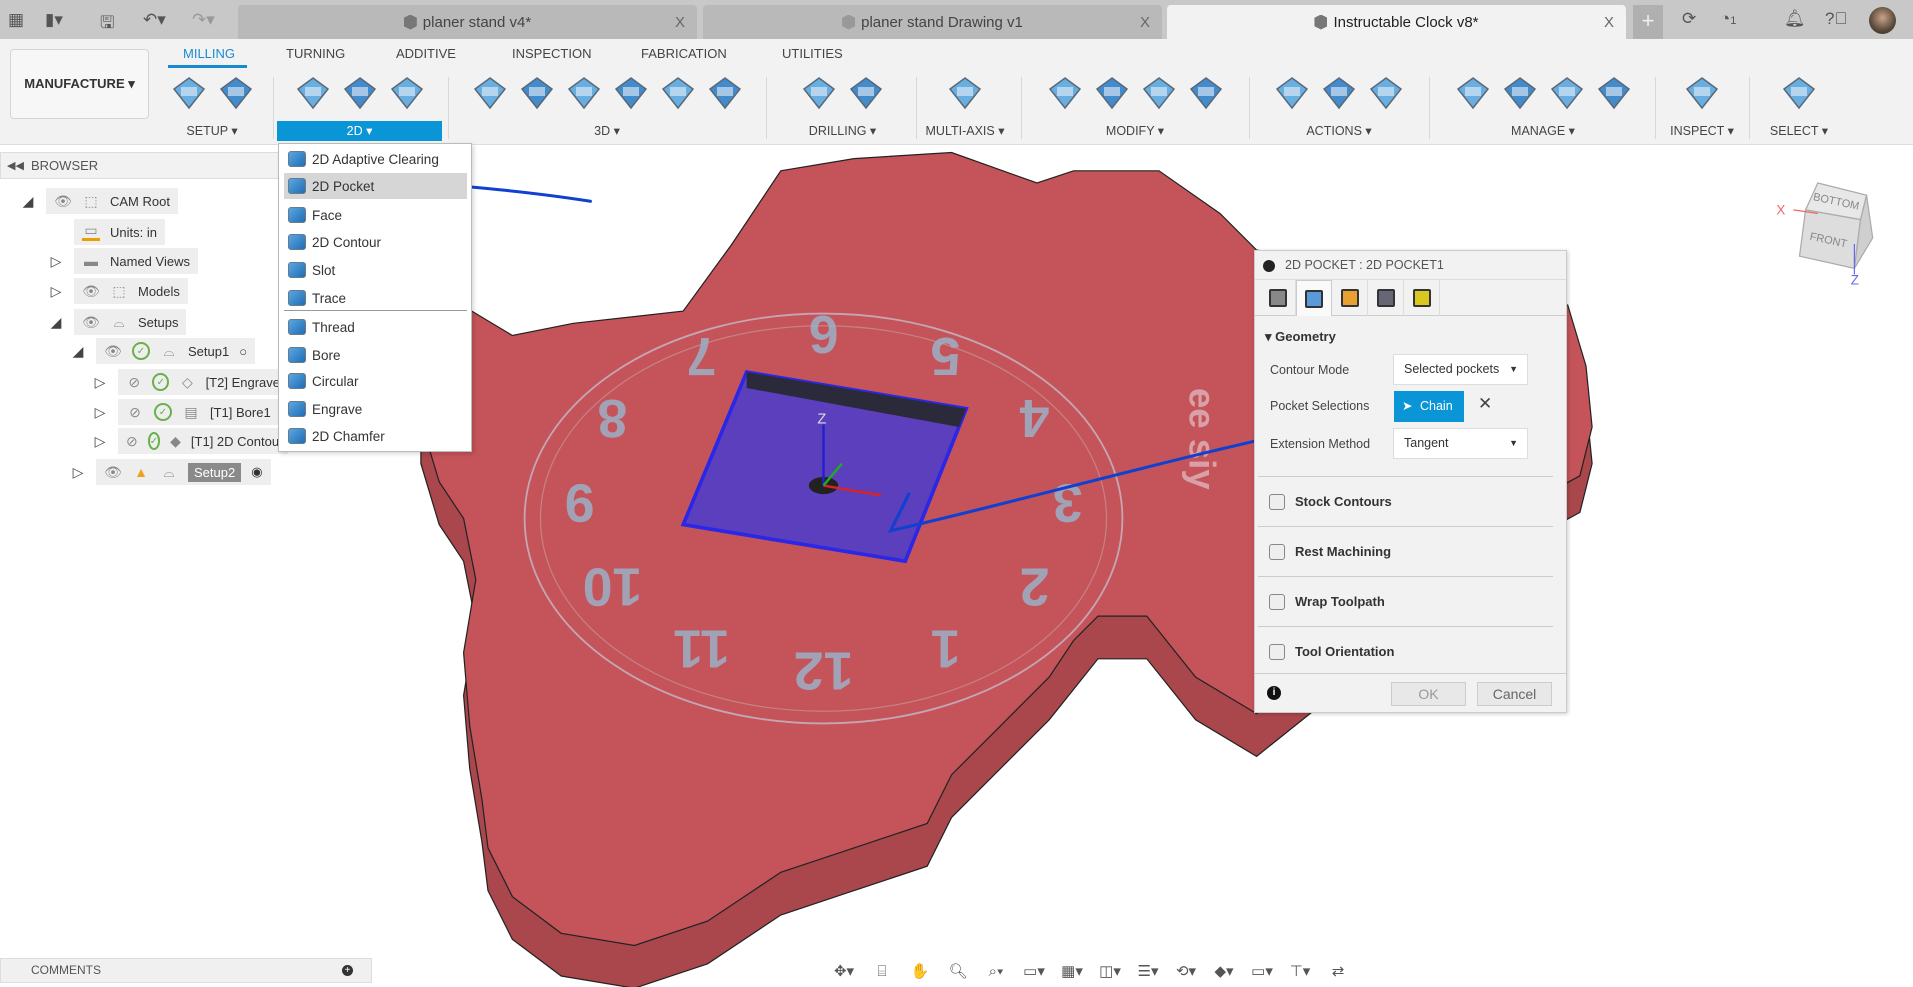 This screenshot has height=987, width=1913. I want to click on save-icon: 🖫, so click(107, 24).